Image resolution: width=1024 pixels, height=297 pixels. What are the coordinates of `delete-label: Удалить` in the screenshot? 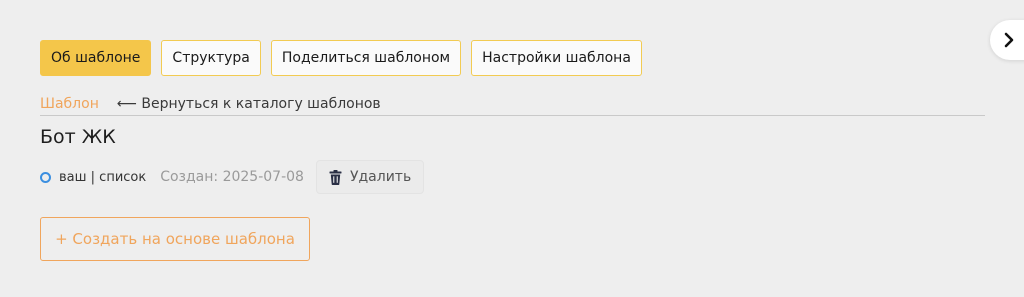 It's located at (380, 177).